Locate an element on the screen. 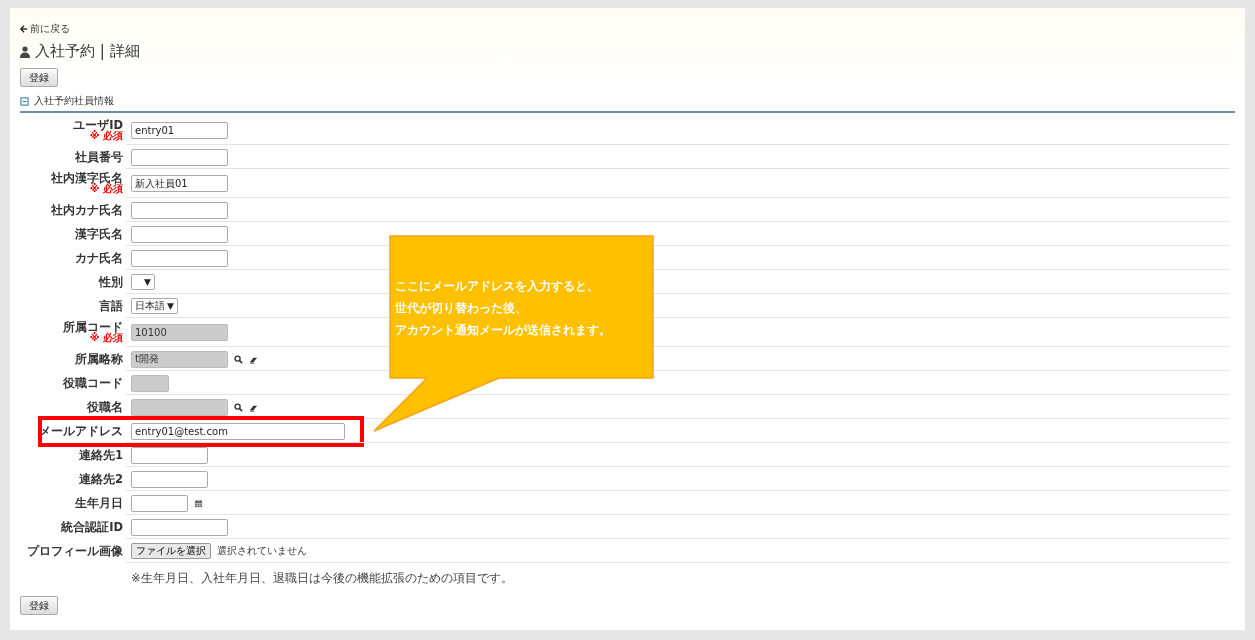  text-field: t開発 is located at coordinates (179, 359).